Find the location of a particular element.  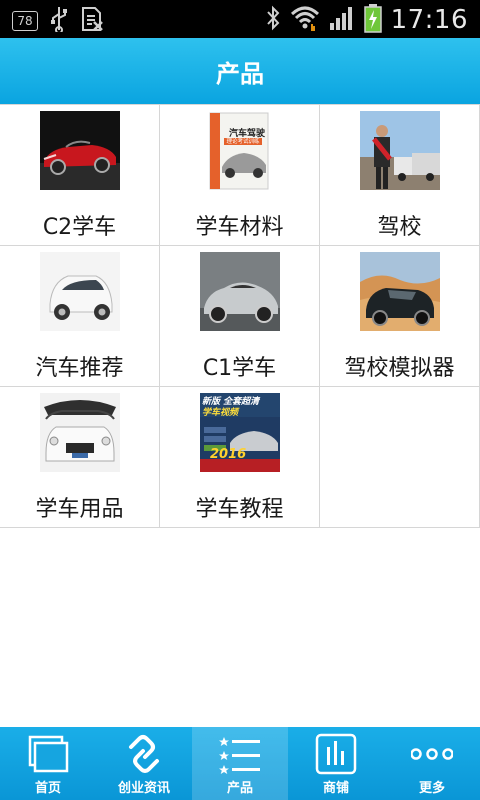

notification-count-badge: 78 is located at coordinates (25, 21).